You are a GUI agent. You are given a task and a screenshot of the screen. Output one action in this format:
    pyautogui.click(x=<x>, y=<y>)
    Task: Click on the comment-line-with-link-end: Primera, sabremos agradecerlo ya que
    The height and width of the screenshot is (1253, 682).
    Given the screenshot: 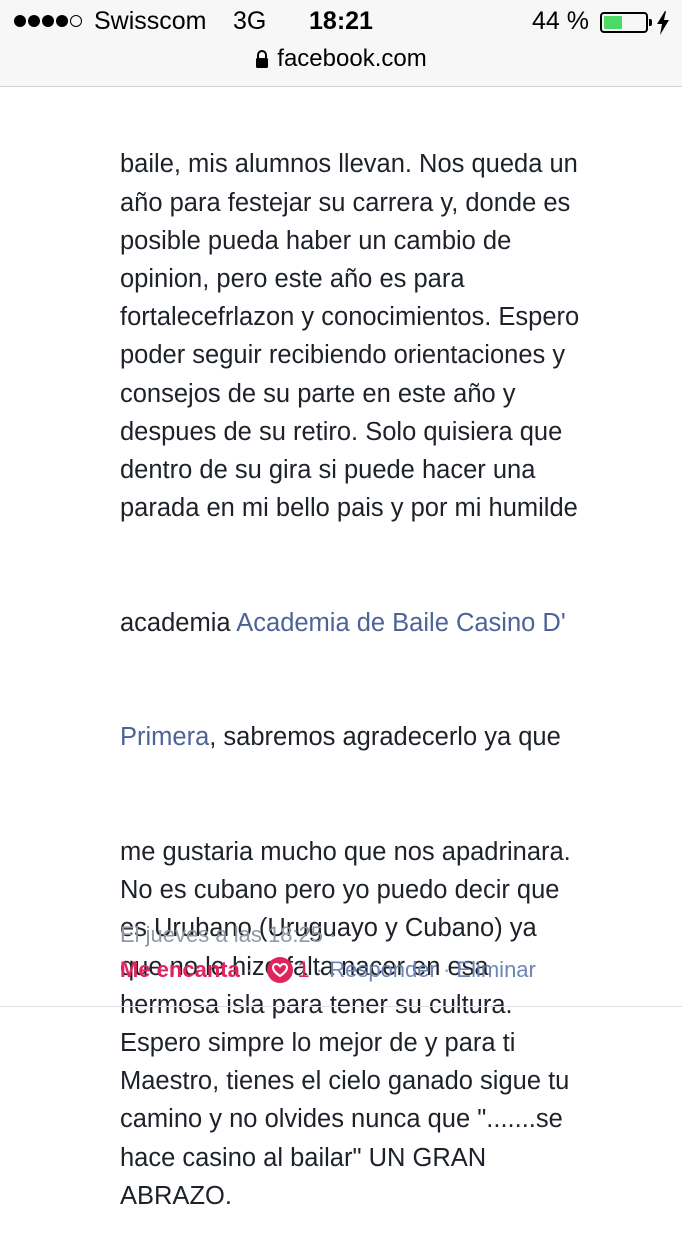 What is the action you would take?
    pyautogui.click(x=390, y=737)
    